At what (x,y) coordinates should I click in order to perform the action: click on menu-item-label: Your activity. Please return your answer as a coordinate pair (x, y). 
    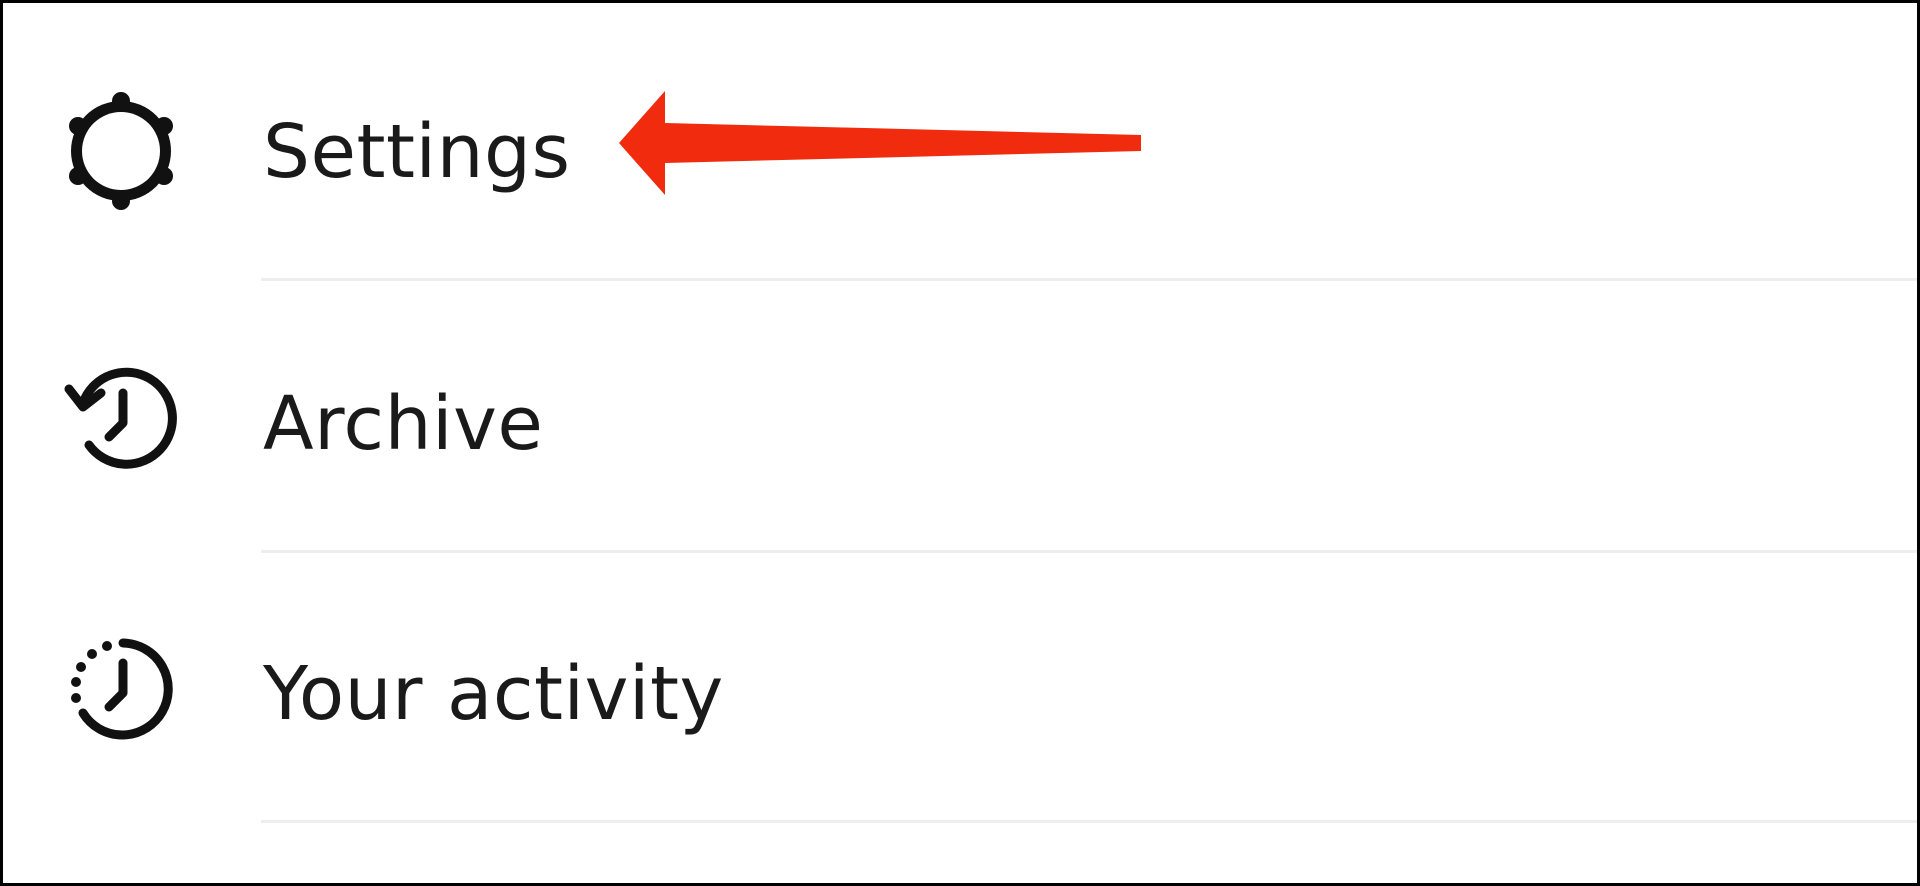
    Looking at the image, I should click on (493, 694).